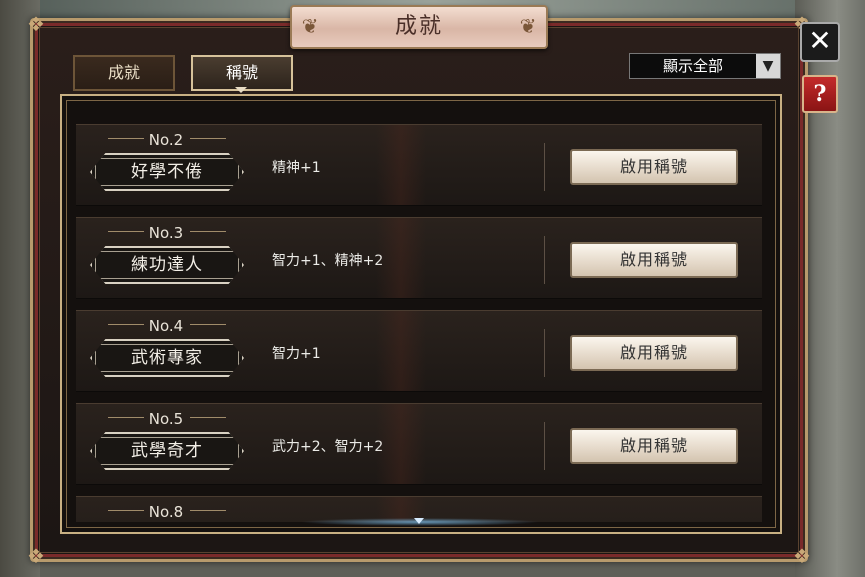 The width and height of the screenshot is (865, 577). What do you see at coordinates (419, 165) in the screenshot?
I see `list-item: No.2 好學不倦 精神+1 啟用稱號` at bounding box center [419, 165].